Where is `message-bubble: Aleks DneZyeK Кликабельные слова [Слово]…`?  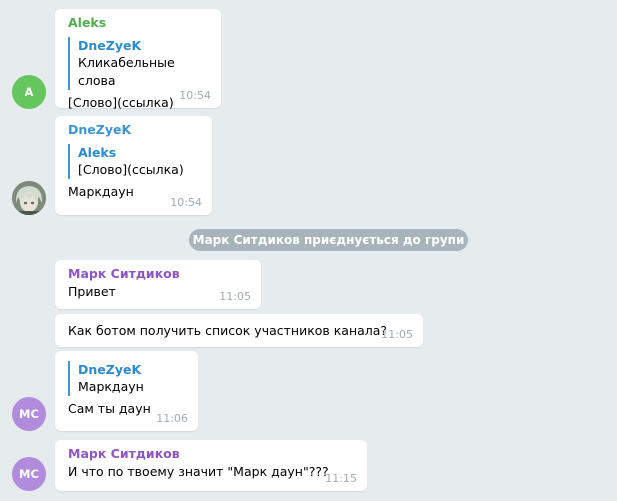 message-bubble: Aleks DneZyeK Кликабельные слова [Слово]… is located at coordinates (138, 59).